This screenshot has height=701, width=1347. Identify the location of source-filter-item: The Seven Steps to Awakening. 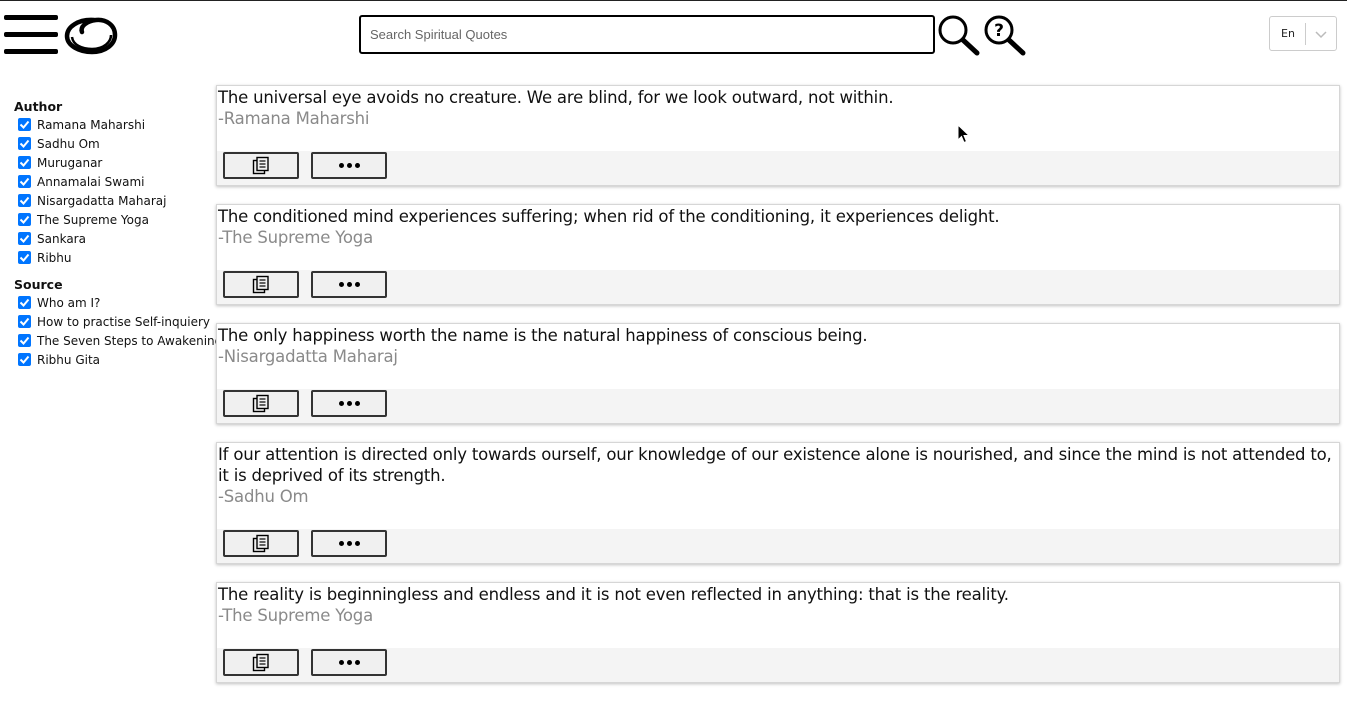
(118, 341).